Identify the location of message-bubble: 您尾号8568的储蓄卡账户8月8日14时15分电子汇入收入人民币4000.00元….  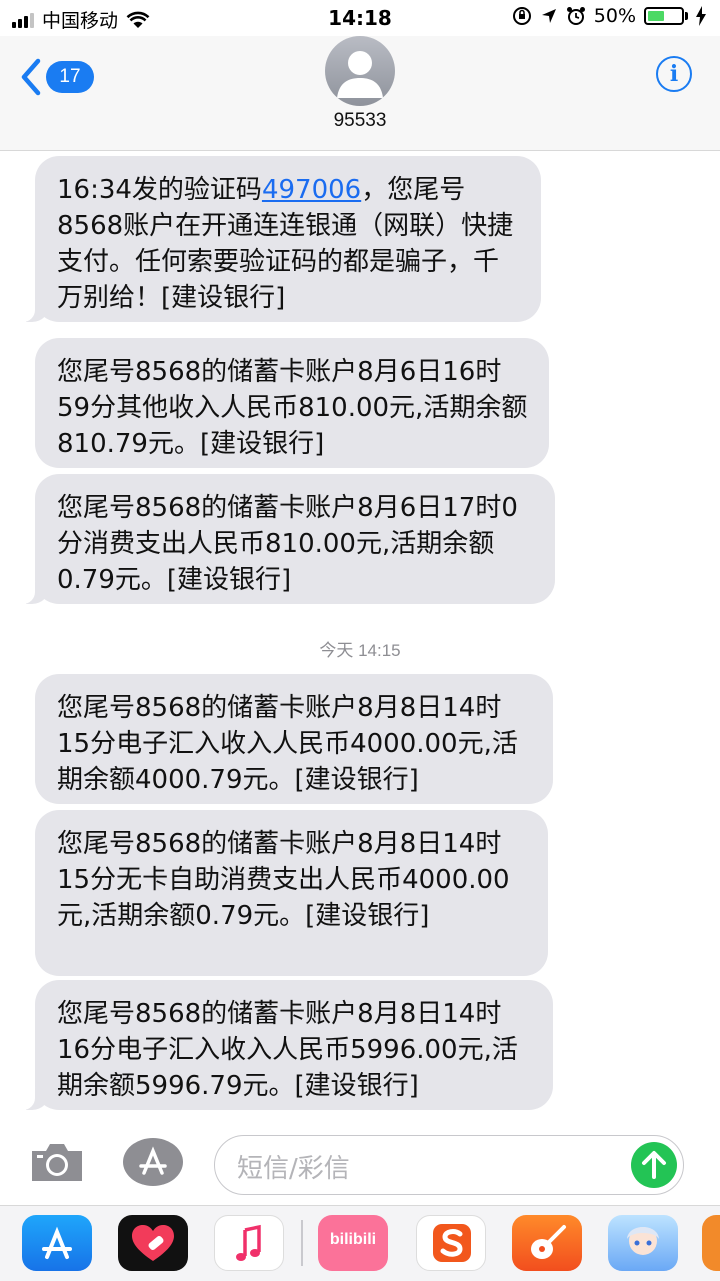
(294, 739).